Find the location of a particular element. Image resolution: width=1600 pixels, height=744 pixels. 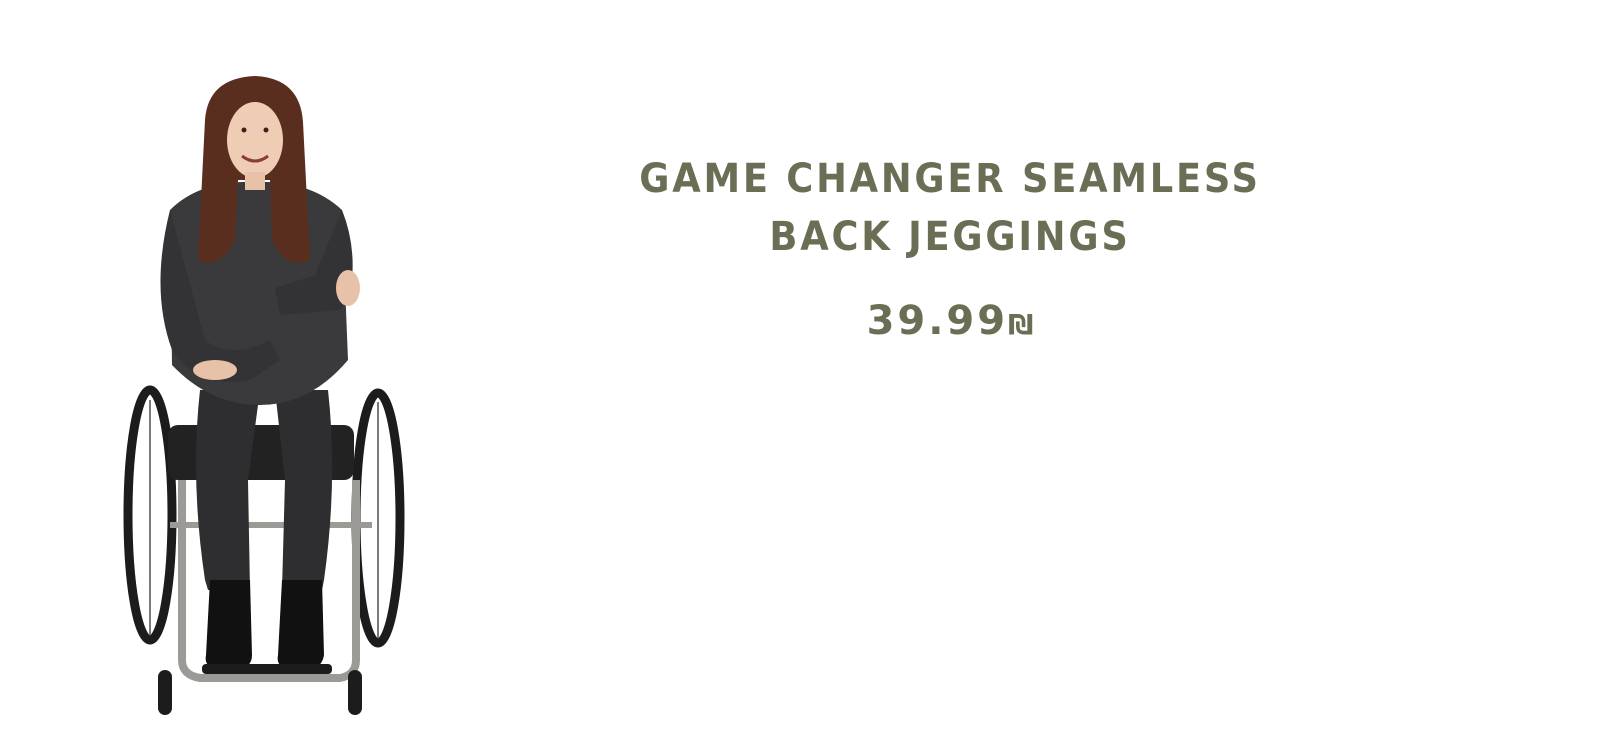

product-title: Game Changer Seamless Back Jeggings is located at coordinates (950, 208).